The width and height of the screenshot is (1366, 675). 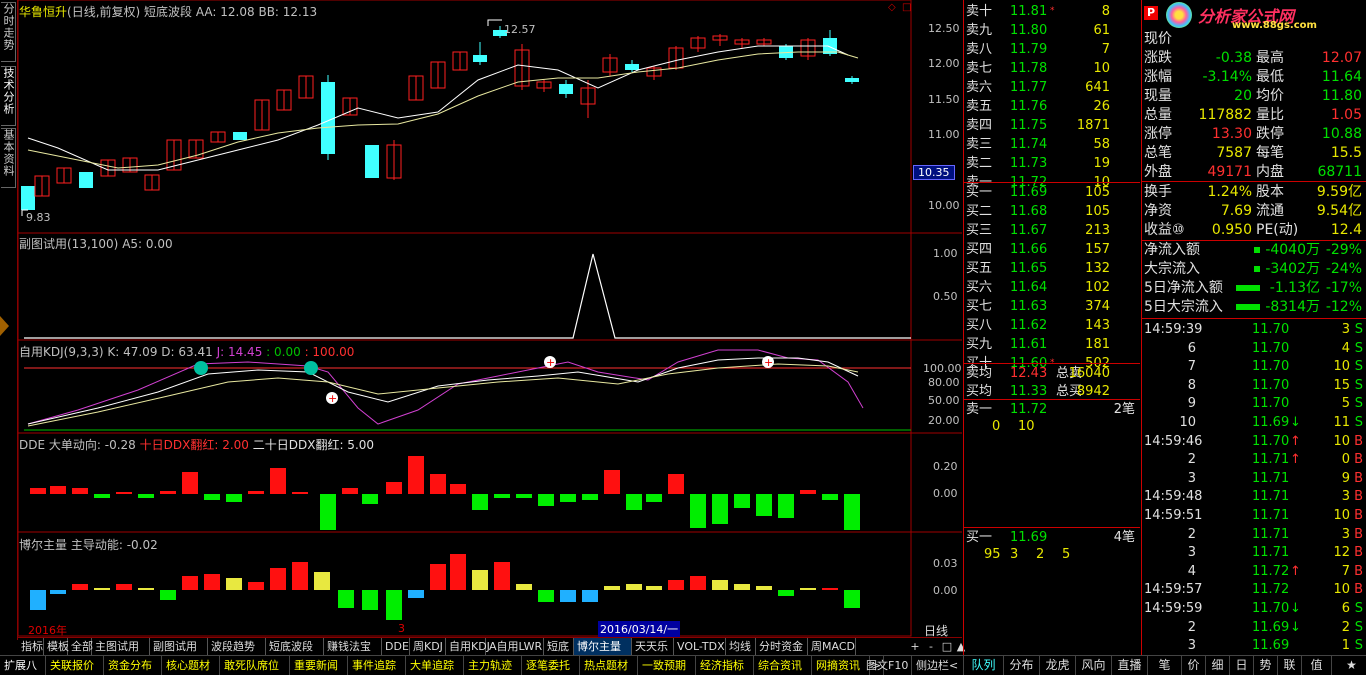 What do you see at coordinates (1052, 11) in the screenshot?
I see `sell-level-row: 卖十 11.81 * 8` at bounding box center [1052, 11].